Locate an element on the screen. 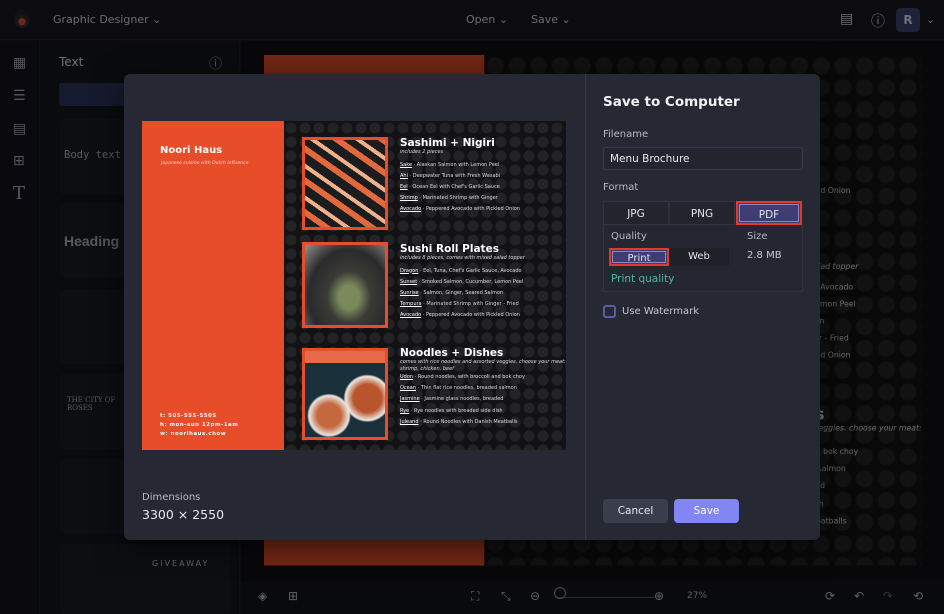 The image size is (944, 614). text-icon: T is located at coordinates (19, 193).